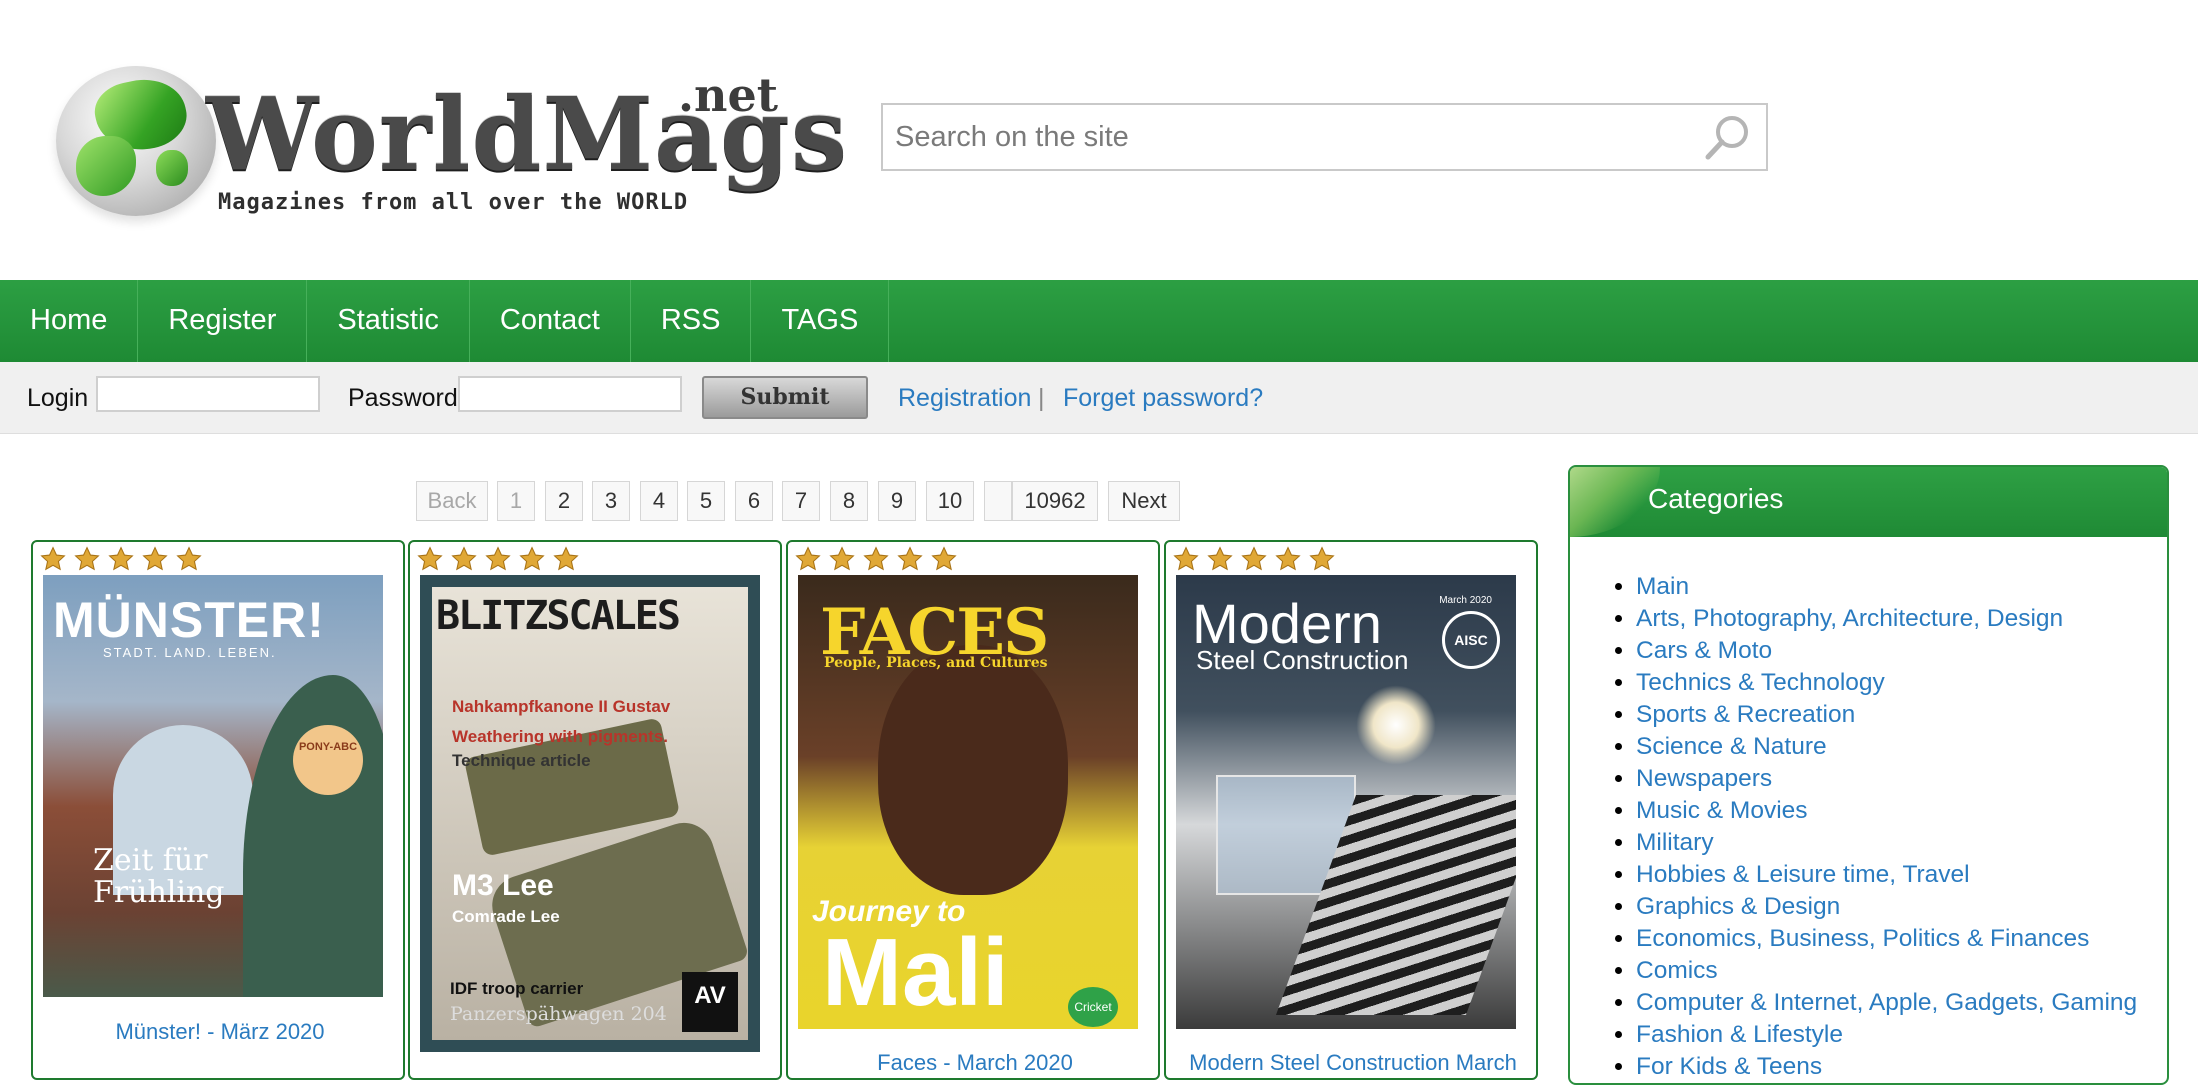 This screenshot has width=2198, height=1085. Describe the element at coordinates (1295, 137) in the screenshot. I see `search-input` at that location.